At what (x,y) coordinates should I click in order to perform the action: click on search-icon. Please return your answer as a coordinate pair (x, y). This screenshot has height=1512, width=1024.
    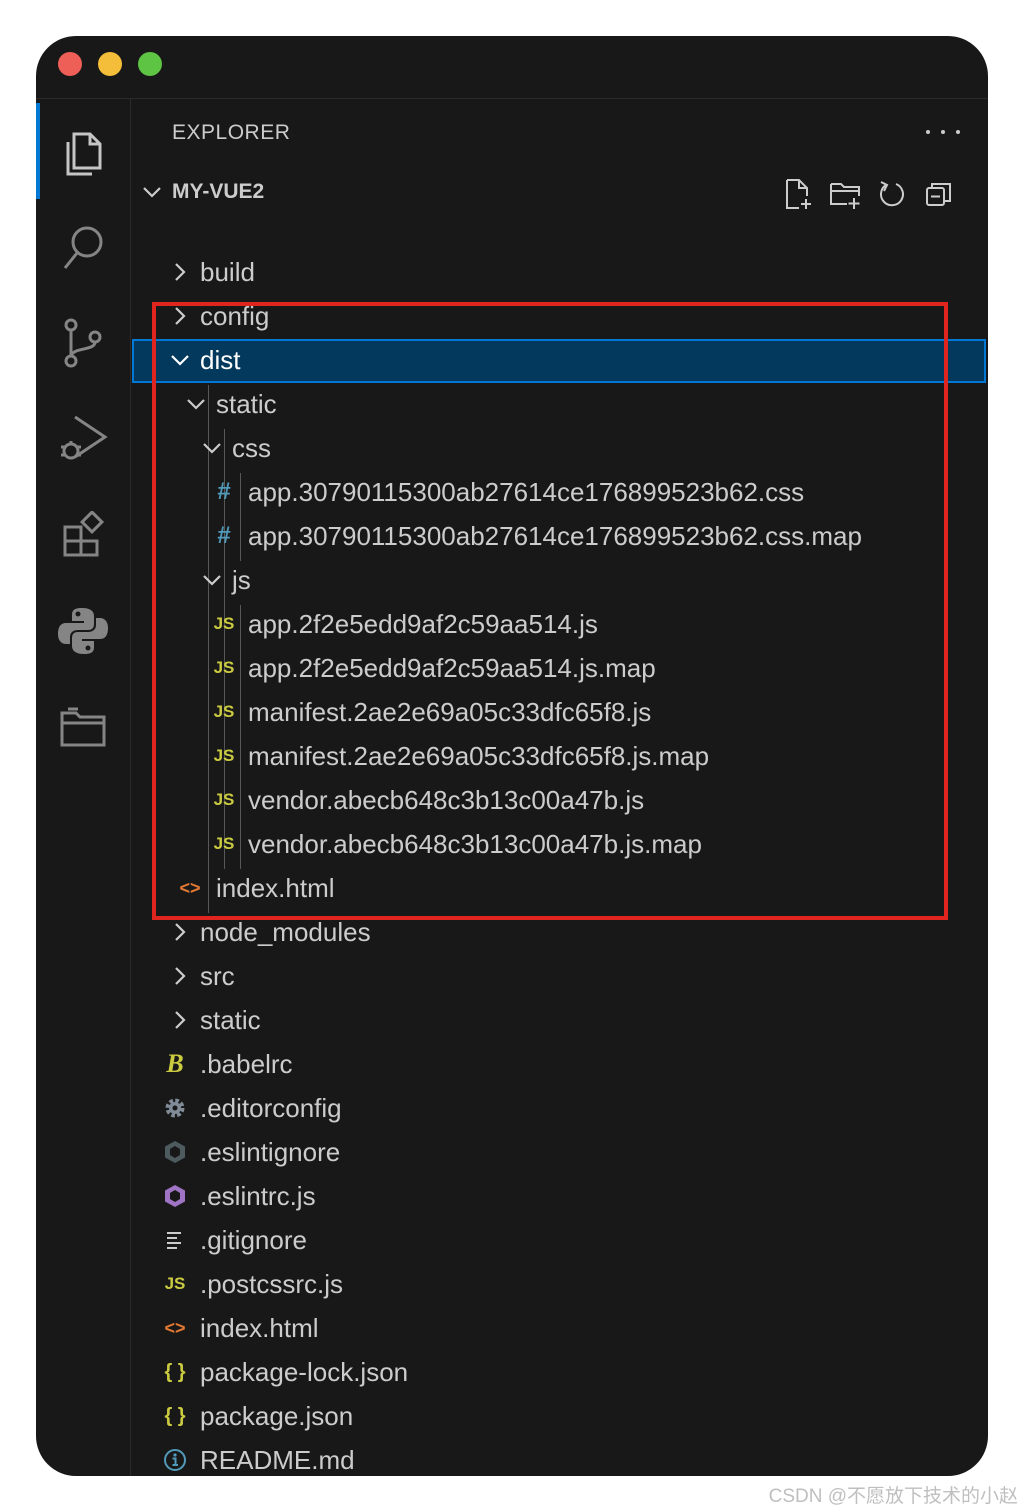
    Looking at the image, I should click on (83, 247).